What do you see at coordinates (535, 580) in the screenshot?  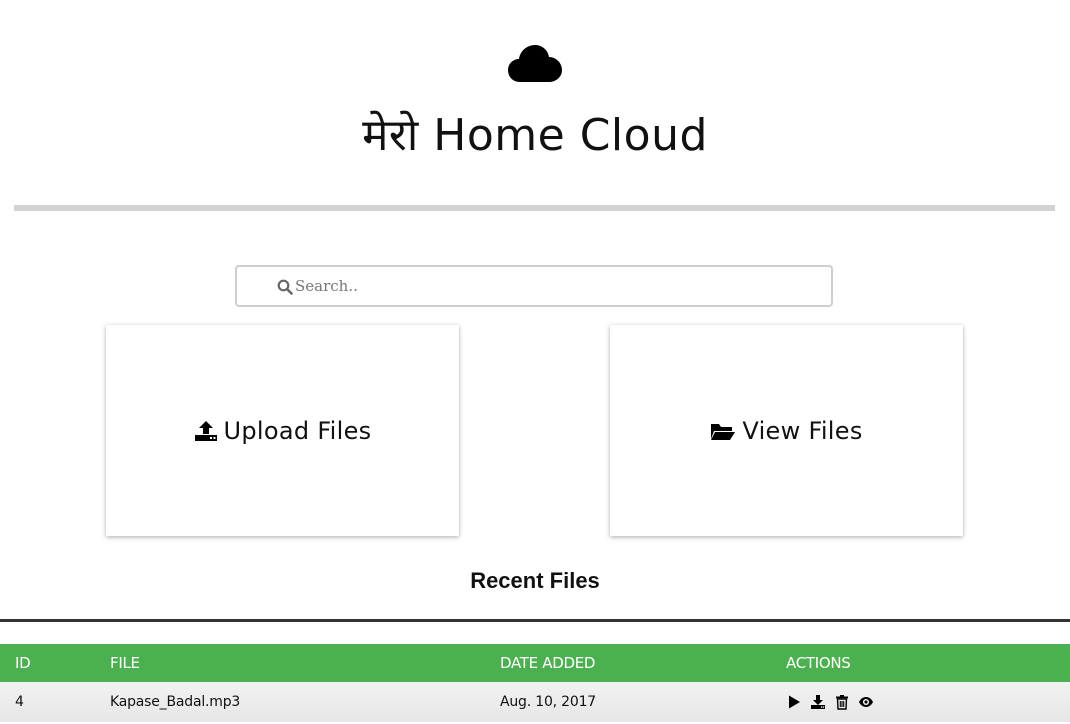 I see `recent-files-title: Recent Files` at bounding box center [535, 580].